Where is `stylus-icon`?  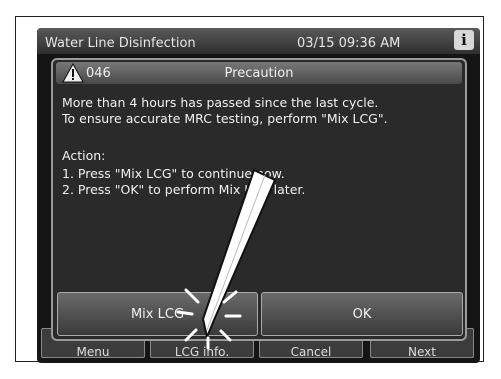 stylus-icon is located at coordinates (239, 253).